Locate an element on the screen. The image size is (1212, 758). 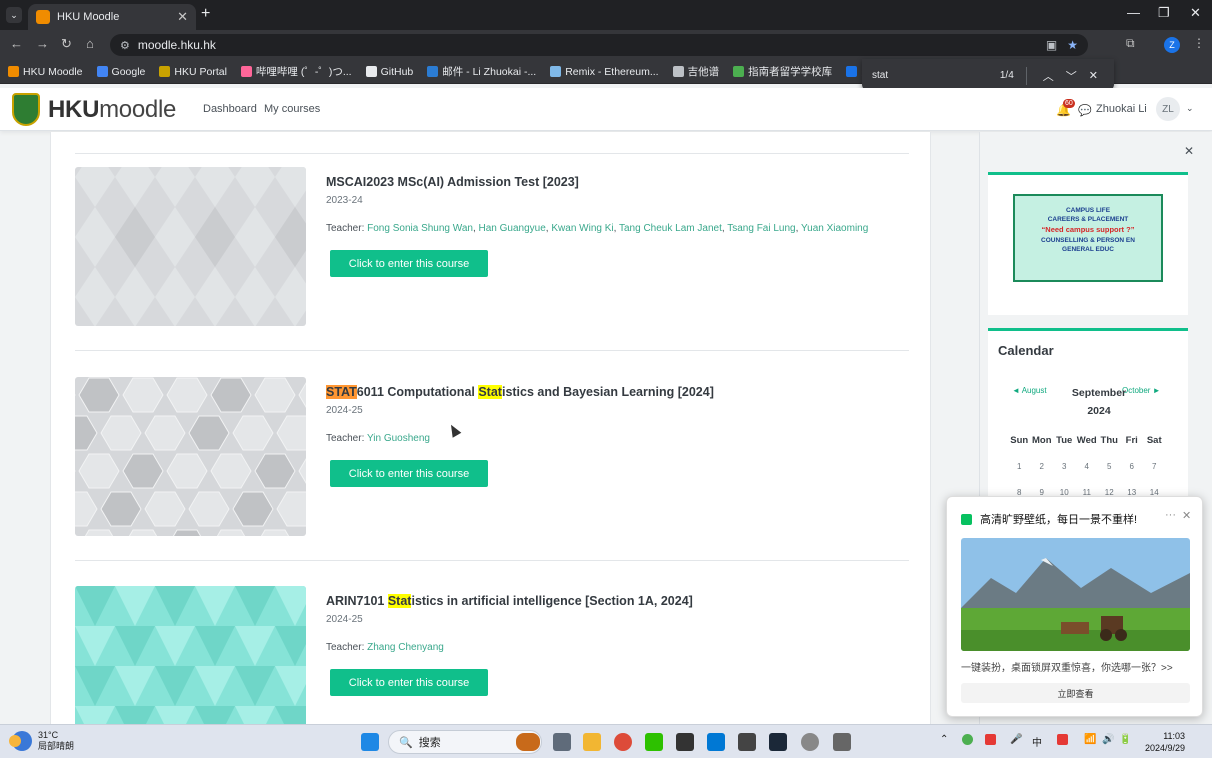
system-clock: 11:03 2024/9/29 is located at coordinates (1165, 742).